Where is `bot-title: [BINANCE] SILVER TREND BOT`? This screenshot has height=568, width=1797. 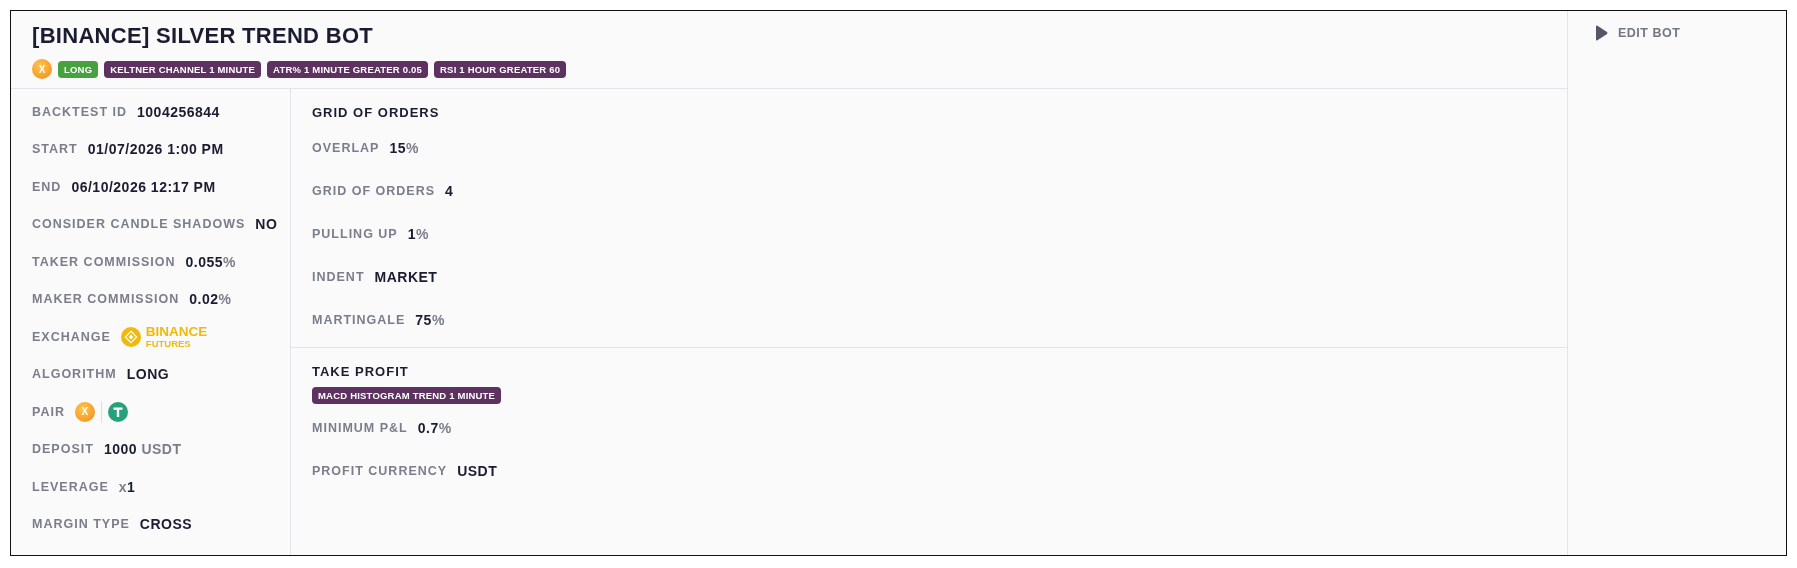 bot-title: [BINANCE] SILVER TREND BOT is located at coordinates (203, 36).